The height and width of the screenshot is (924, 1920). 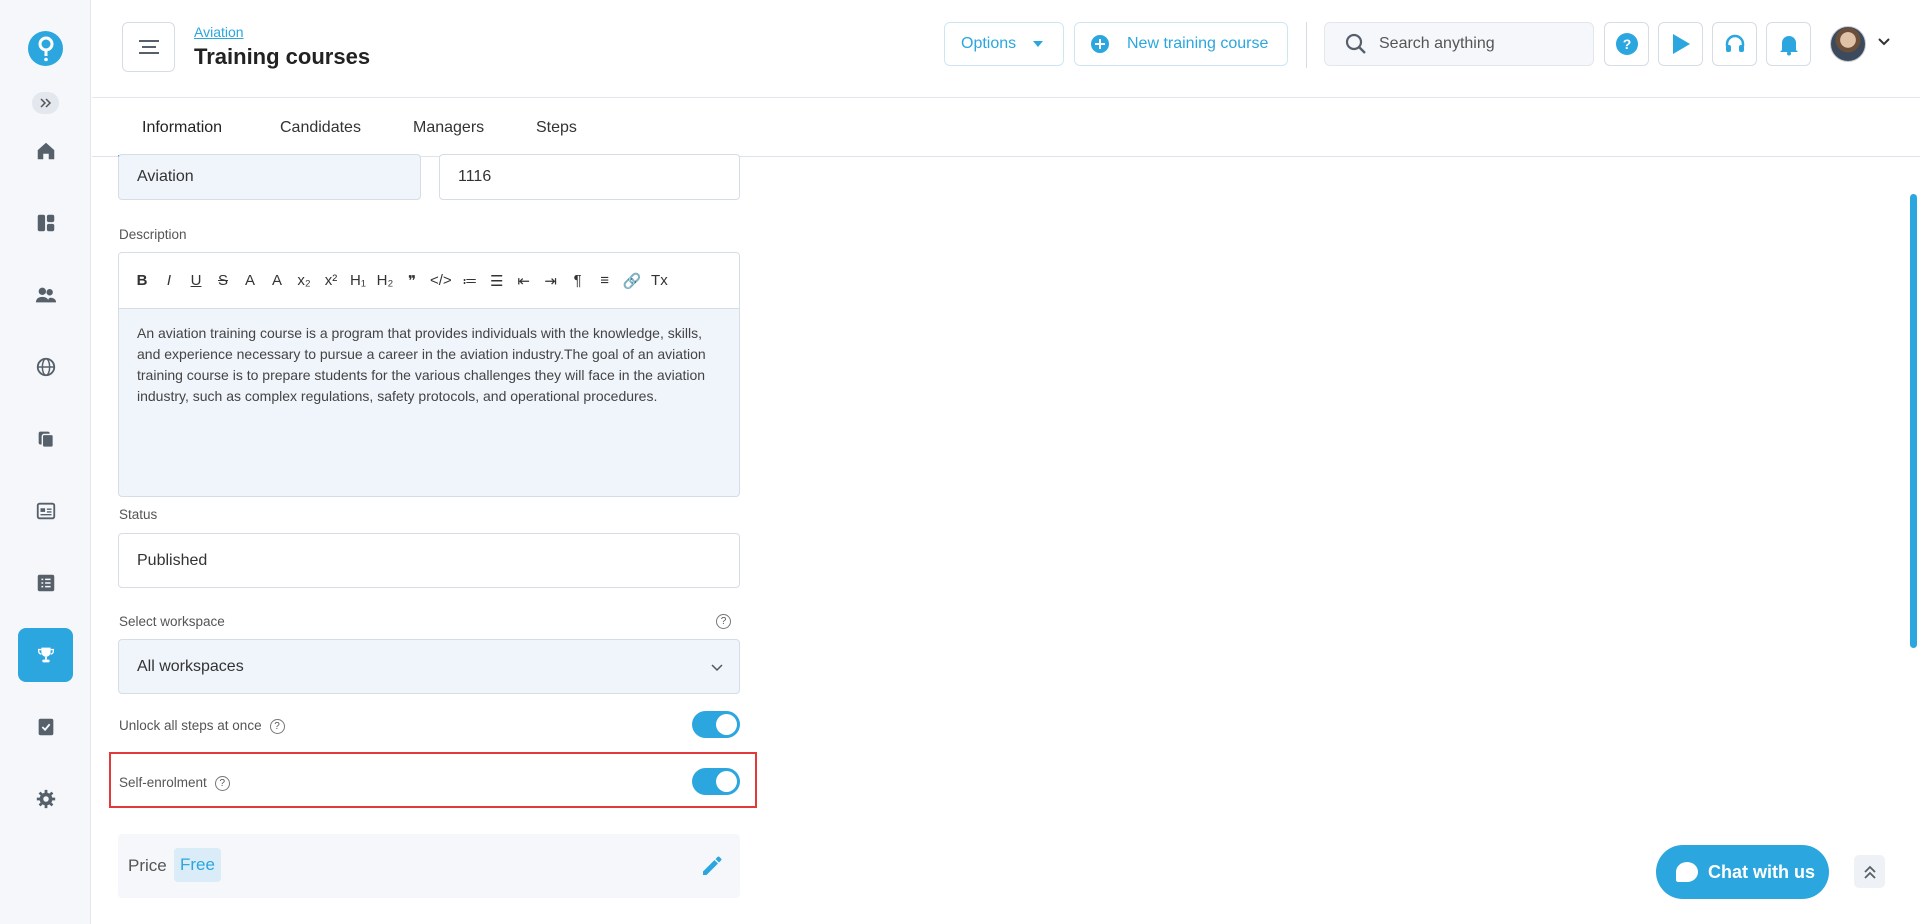 What do you see at coordinates (723, 621) in the screenshot?
I see `workspace-help-icon: ?` at bounding box center [723, 621].